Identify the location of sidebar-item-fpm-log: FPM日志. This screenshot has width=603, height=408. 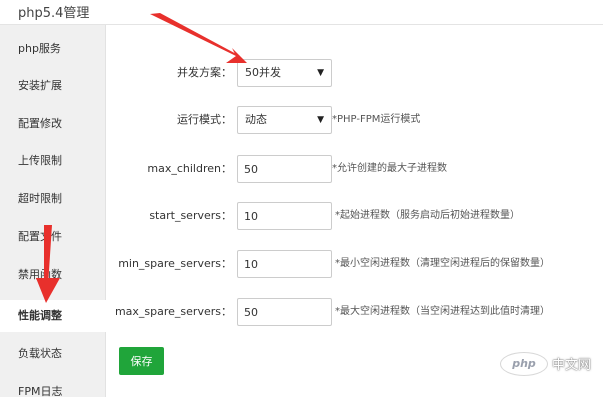
(52, 392).